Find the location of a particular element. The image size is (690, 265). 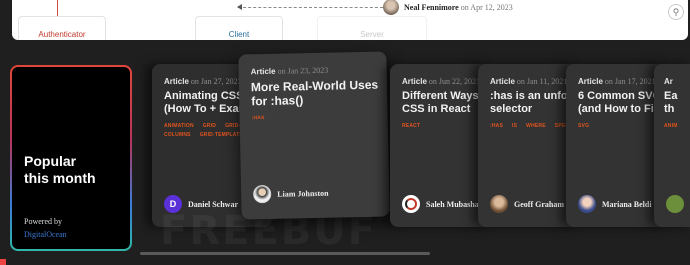

article-meta: Article on Jan 11, 2021 is located at coordinates (528, 81).